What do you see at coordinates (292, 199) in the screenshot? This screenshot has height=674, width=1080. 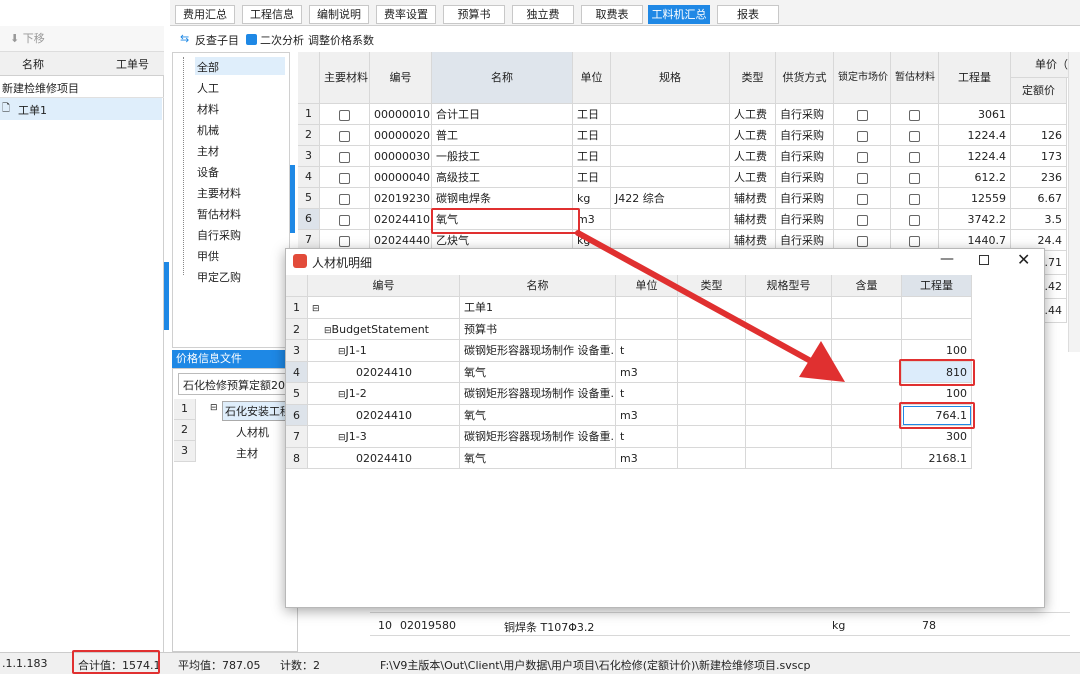 I see `splitter-handle` at bounding box center [292, 199].